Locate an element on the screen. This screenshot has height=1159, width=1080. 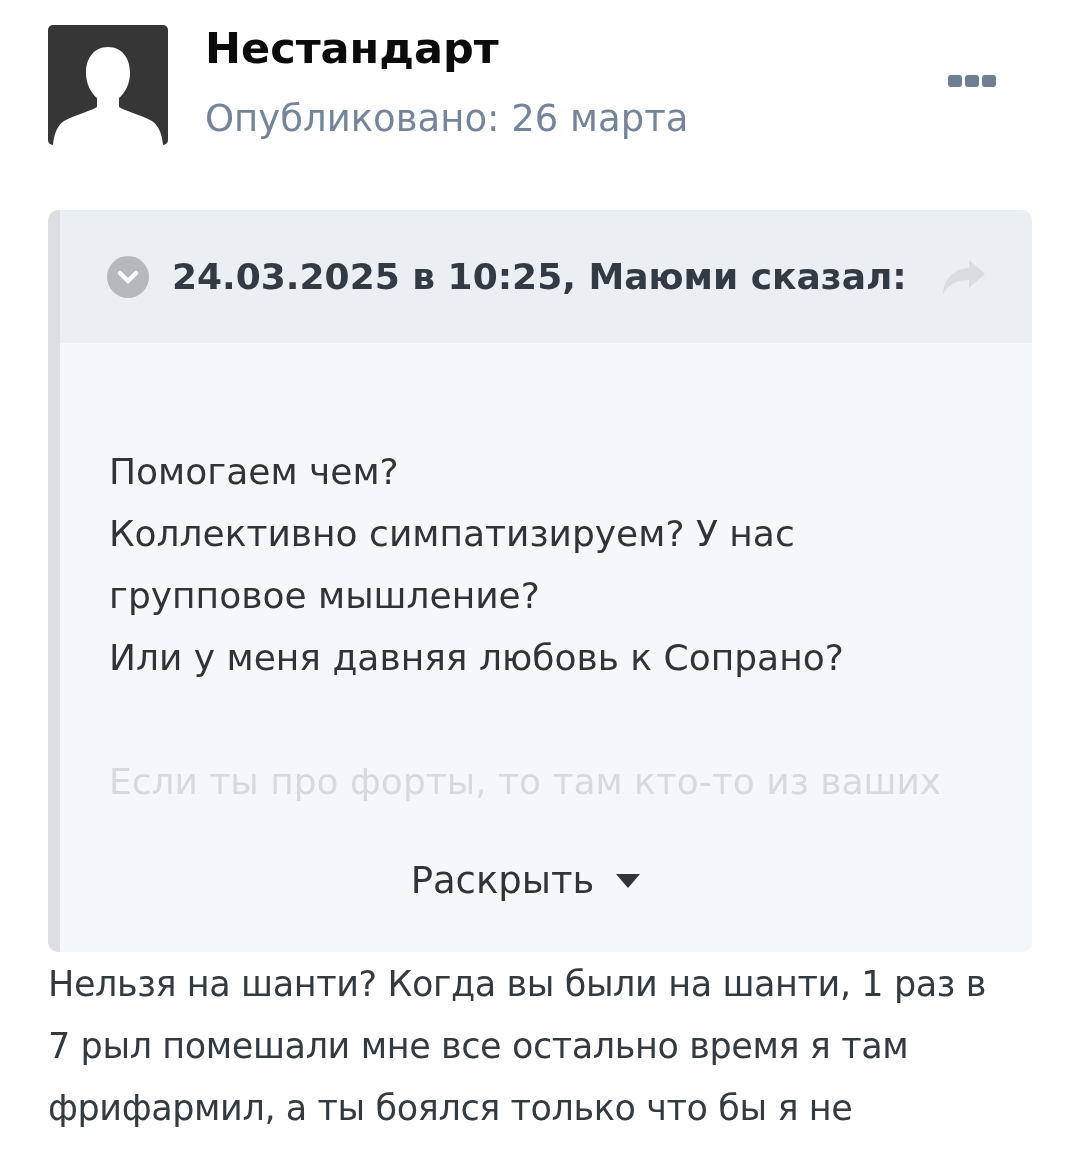
quote-text: Или у меня давняя любовь к Сопрано? is located at coordinates (477, 658).